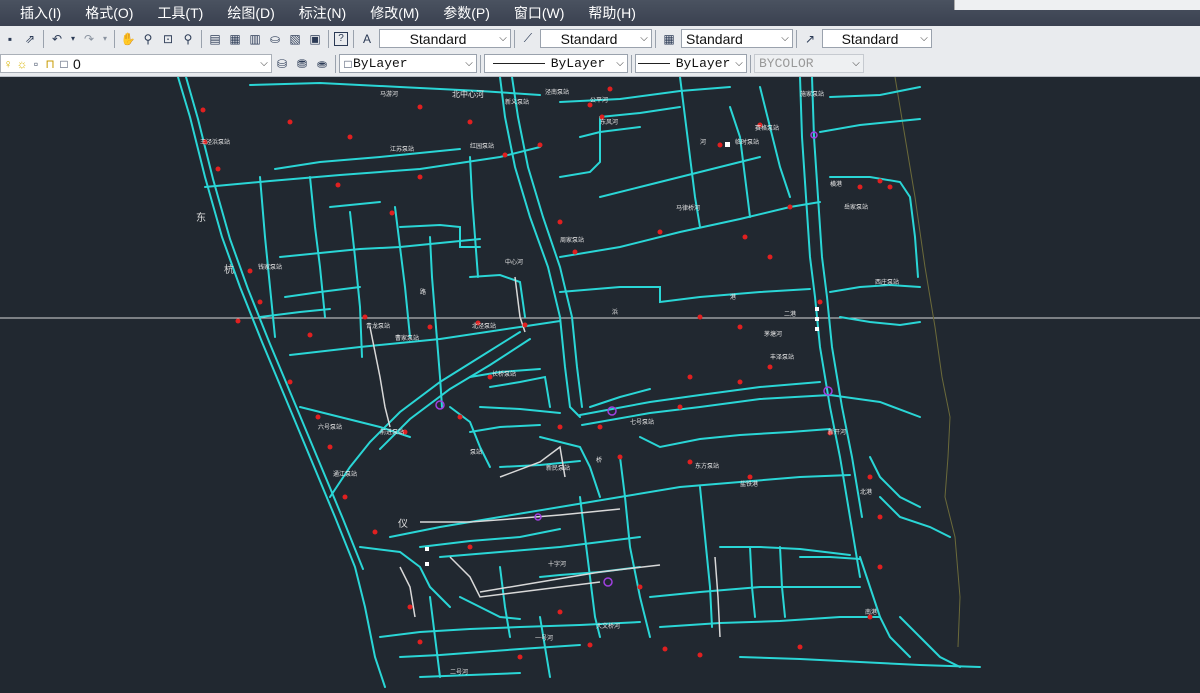 The width and height of the screenshot is (1200, 693). Describe the element at coordinates (611, 13) in the screenshot. I see `menu-help: 帮助(H)` at that location.